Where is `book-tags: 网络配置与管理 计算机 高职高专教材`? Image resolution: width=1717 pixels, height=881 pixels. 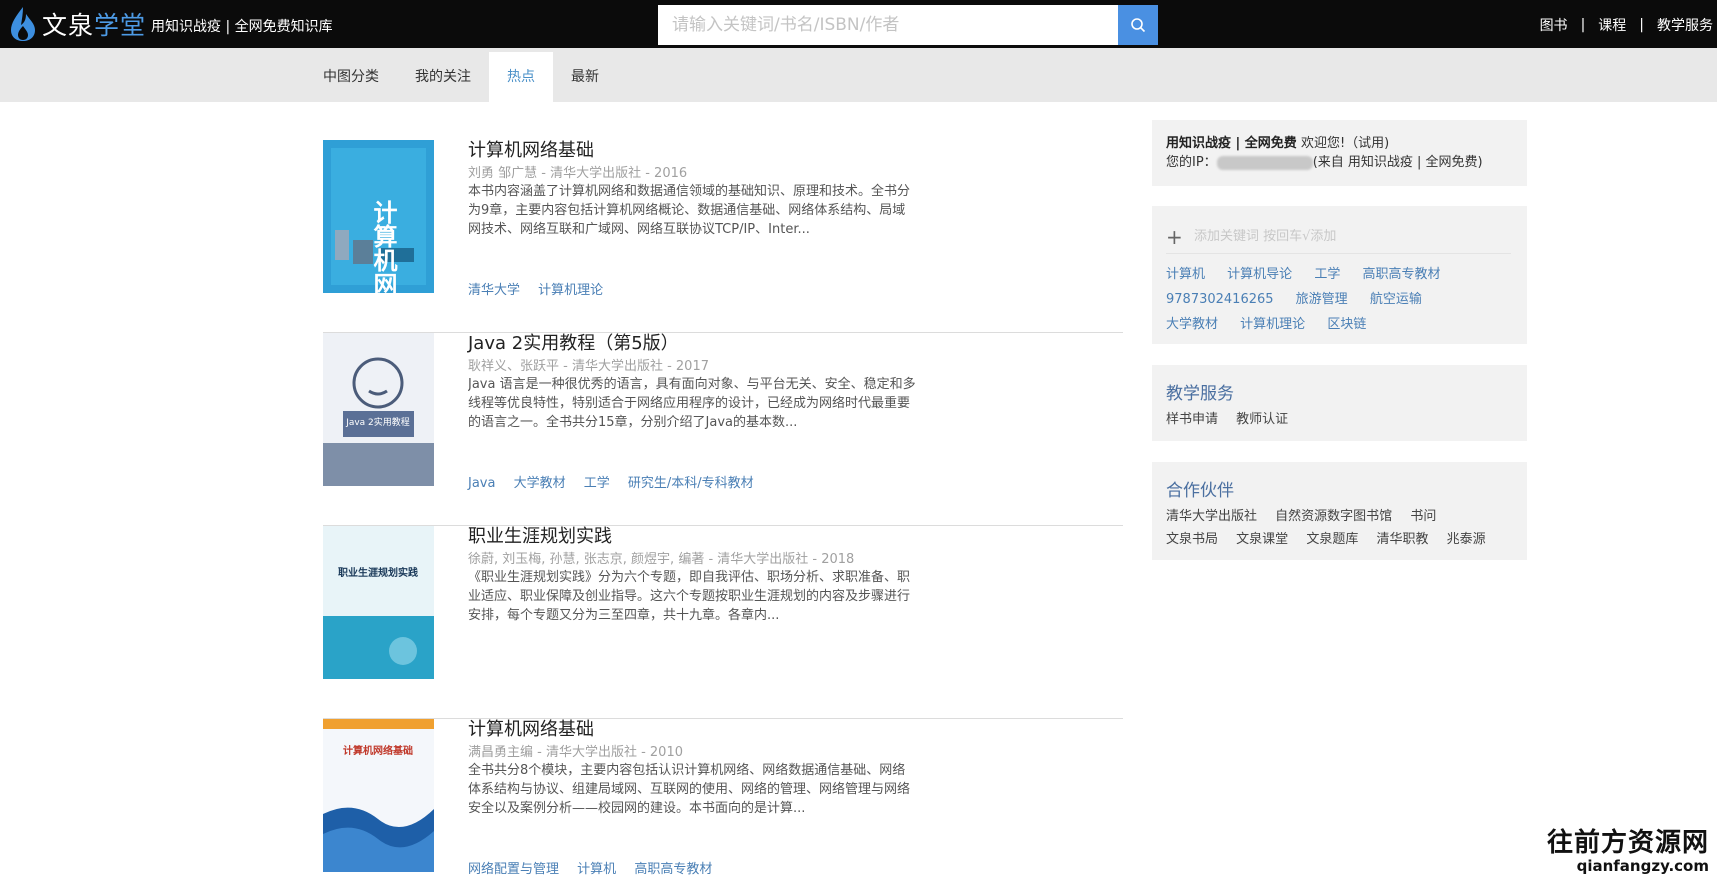
book-tags: 网络配置与管理 计算机 高职高专教材 is located at coordinates (597, 867).